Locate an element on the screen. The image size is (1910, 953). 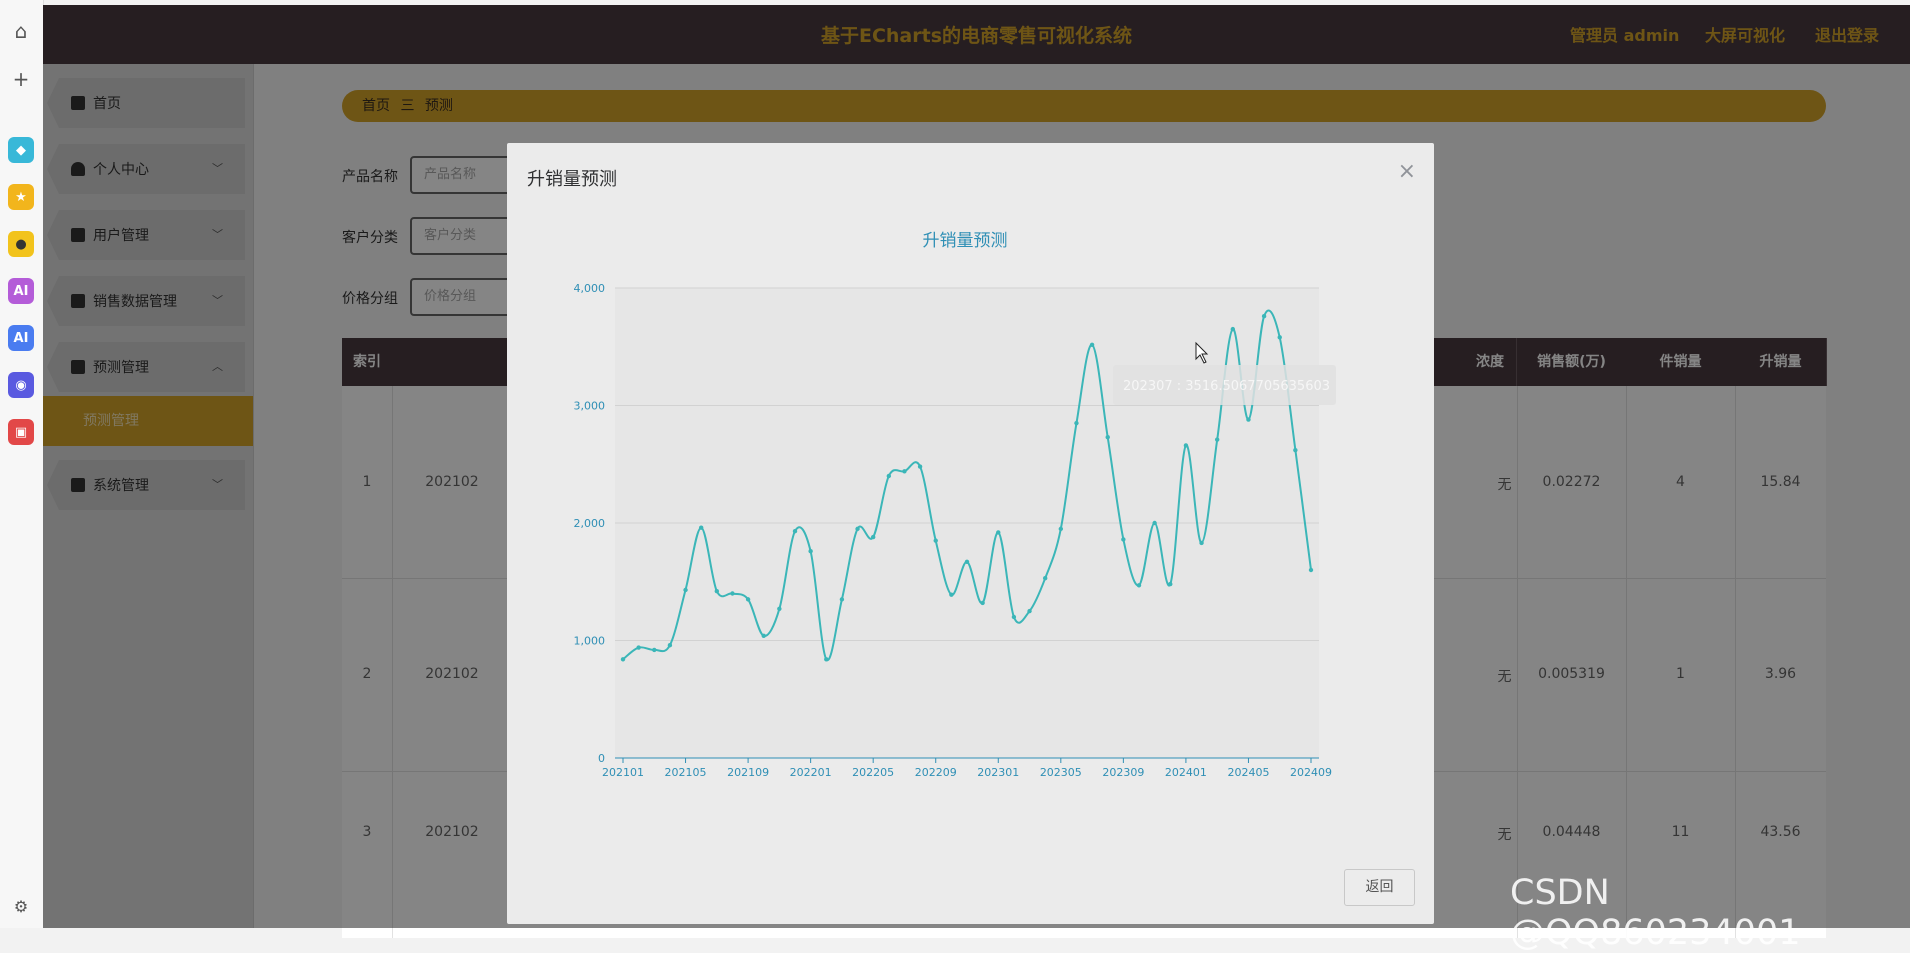
ai-app-icon-2: AI is located at coordinates (21, 338).